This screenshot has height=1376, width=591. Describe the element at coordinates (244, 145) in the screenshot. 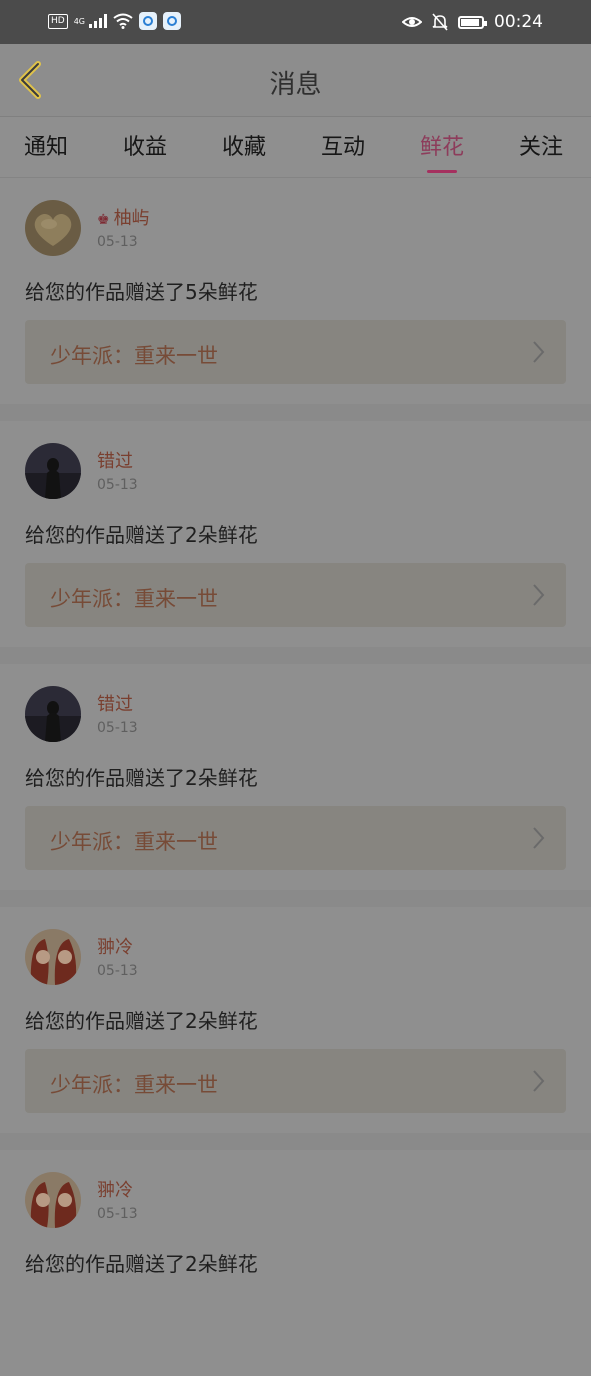

I see `tab-favorites: 收藏` at that location.